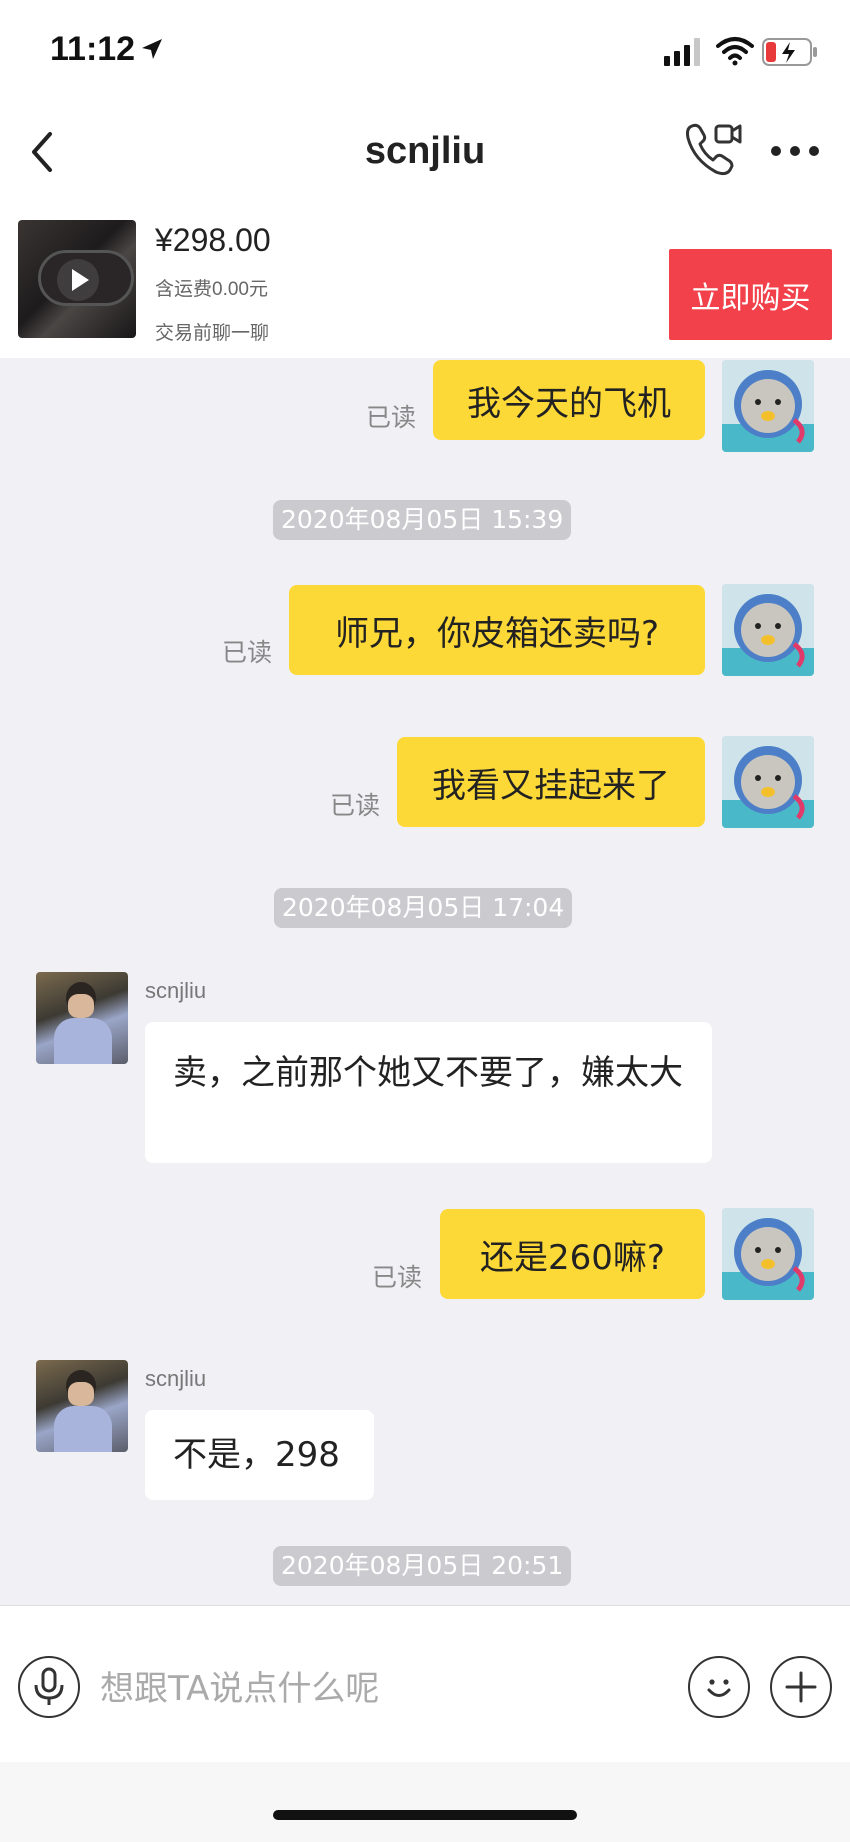 This screenshot has height=1842, width=850. Describe the element at coordinates (789, 52) in the screenshot. I see `battery-icon` at that location.